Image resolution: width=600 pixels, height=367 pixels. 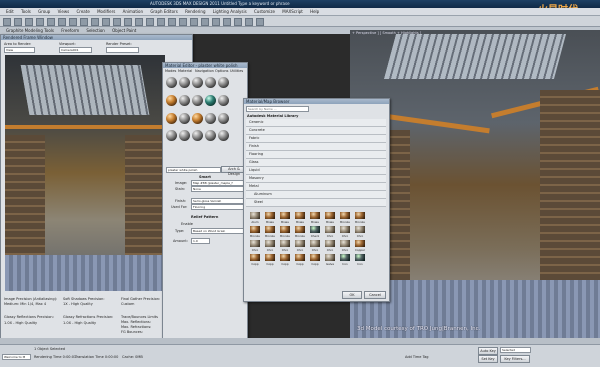 What do you see at coordinates (150, 22) in the screenshot?
I see `angle-snap-icon` at bounding box center [150, 22].